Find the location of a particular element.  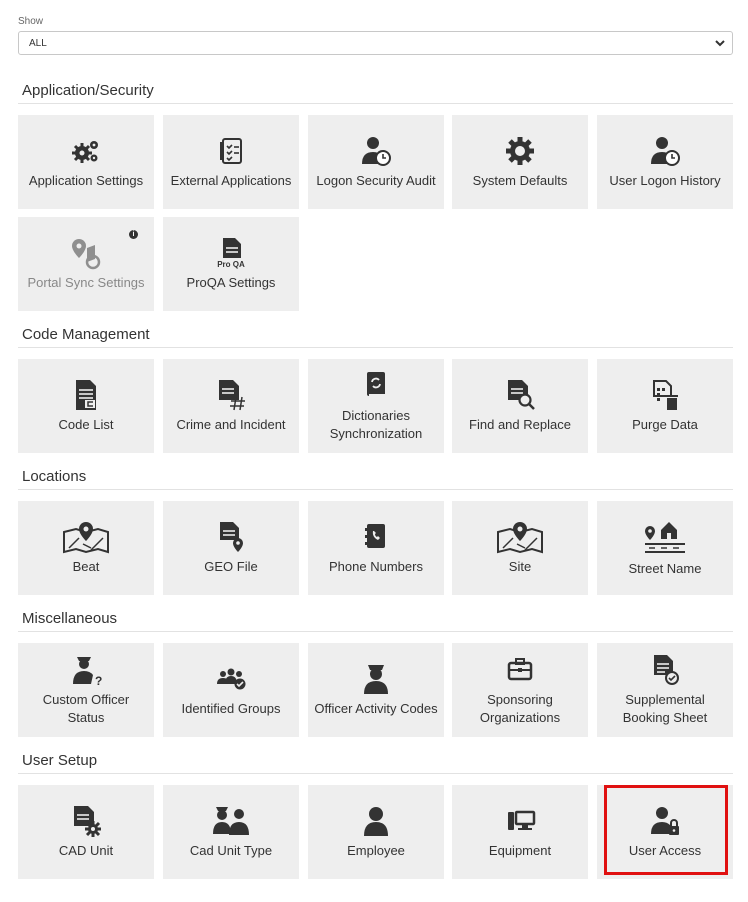

tile-crime-and-incident: Crime and Incident is located at coordinates (231, 406).